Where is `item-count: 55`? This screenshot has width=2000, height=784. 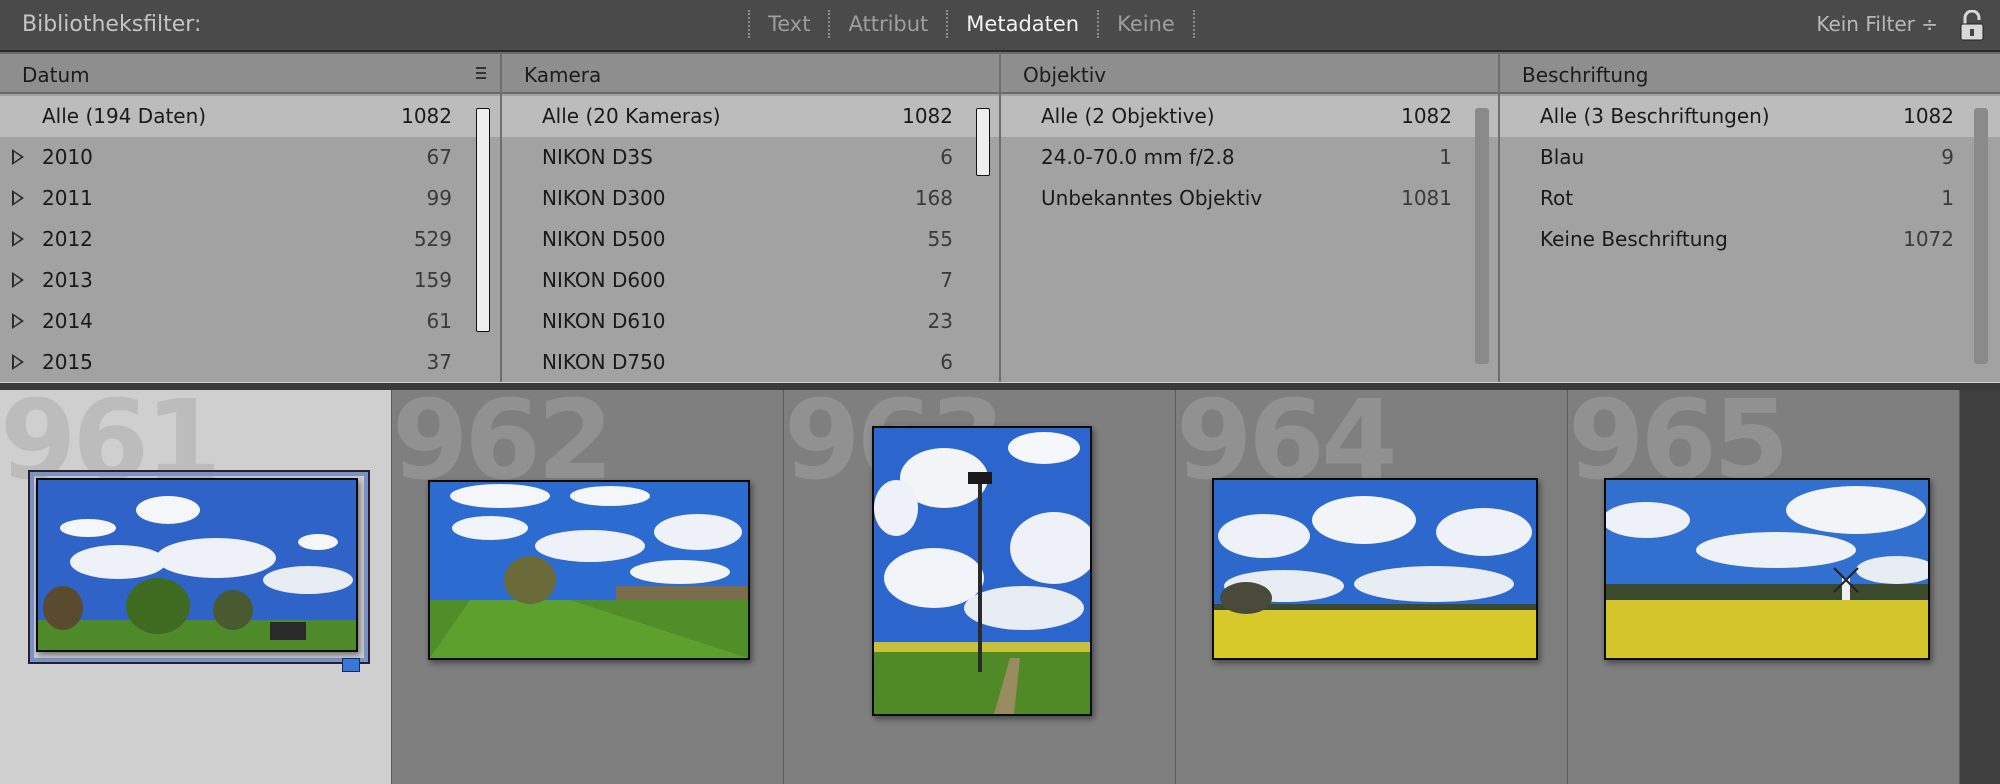
item-count: 55 is located at coordinates (940, 239).